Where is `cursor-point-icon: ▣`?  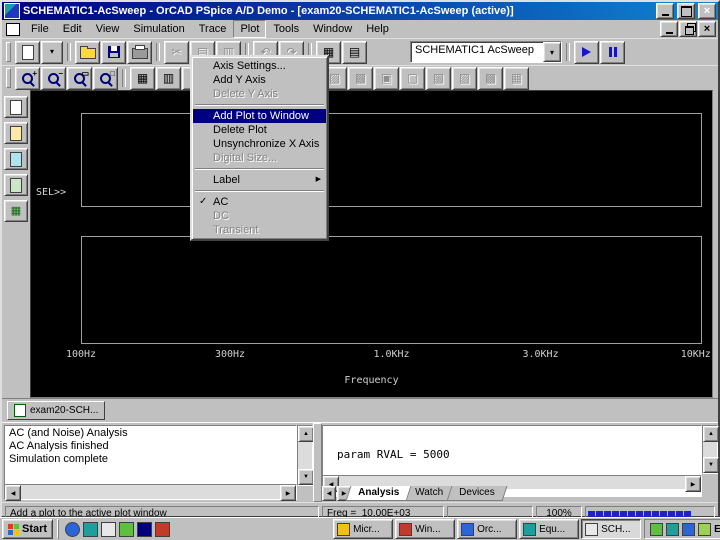
cursor-point-icon: ▣ is located at coordinates (386, 78).